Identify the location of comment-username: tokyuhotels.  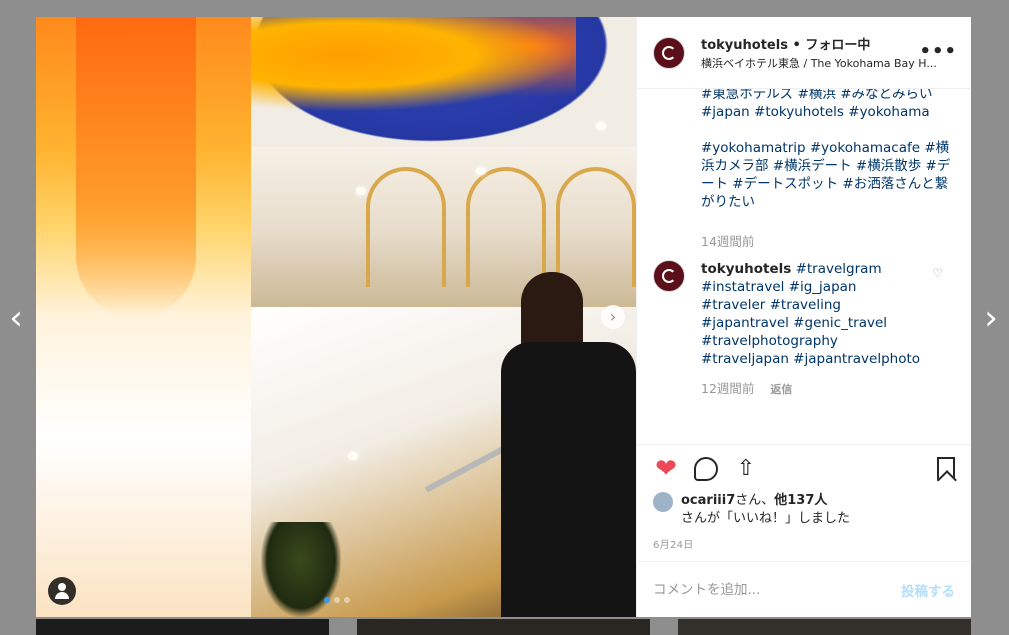
(746, 269).